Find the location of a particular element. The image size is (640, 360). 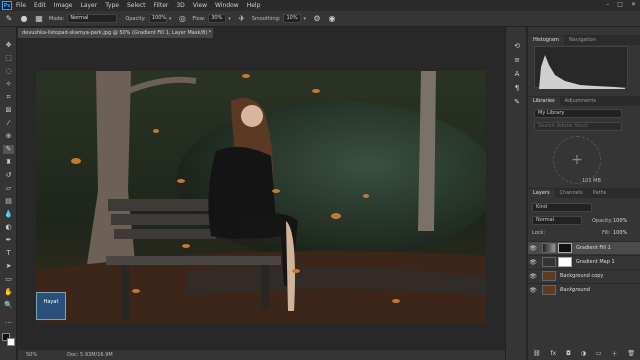

tab-adjustments: Adjustments is located at coordinates (580, 101).